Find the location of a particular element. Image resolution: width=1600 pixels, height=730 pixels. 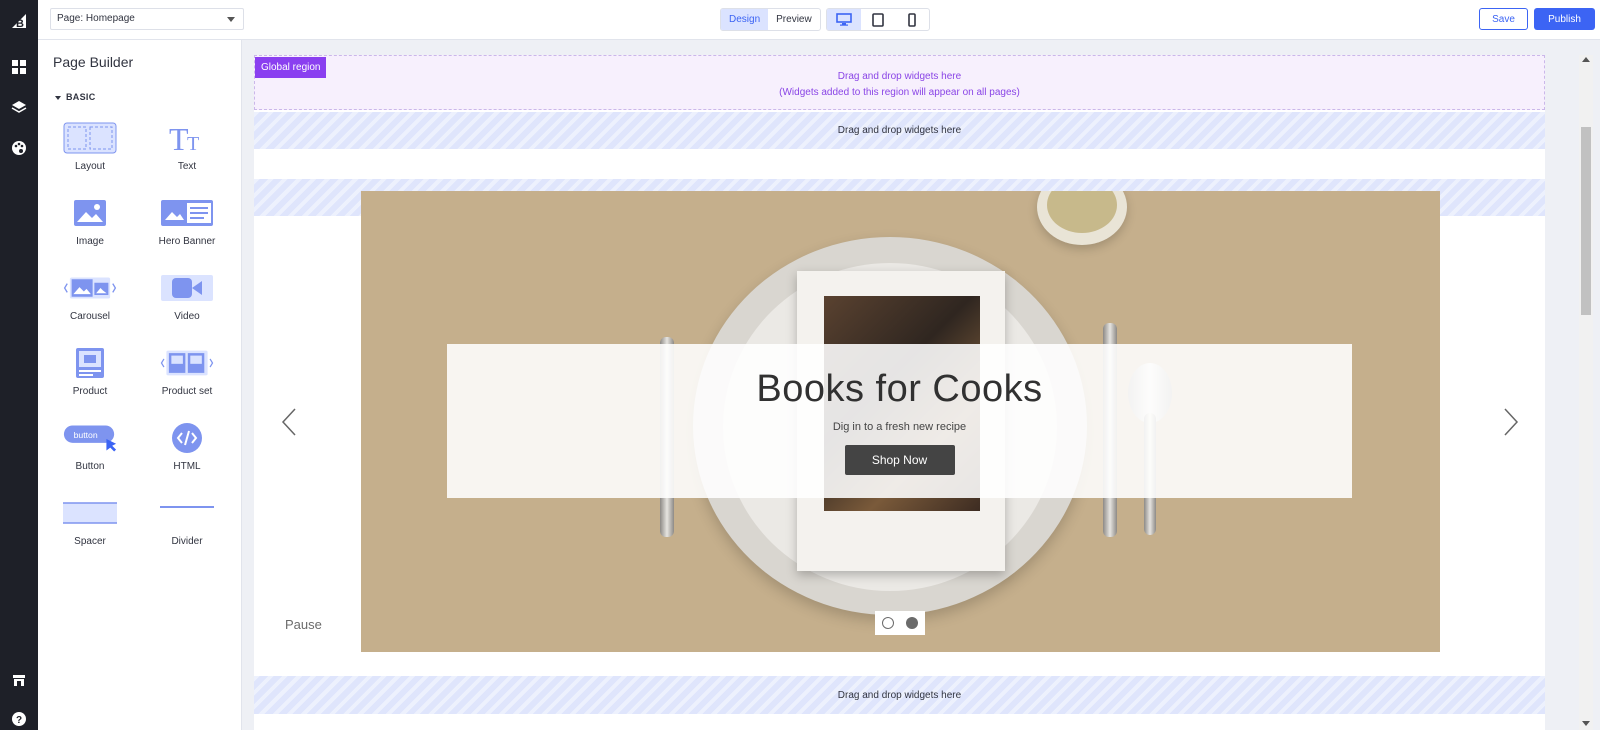

tablet-icon is located at coordinates (878, 19).